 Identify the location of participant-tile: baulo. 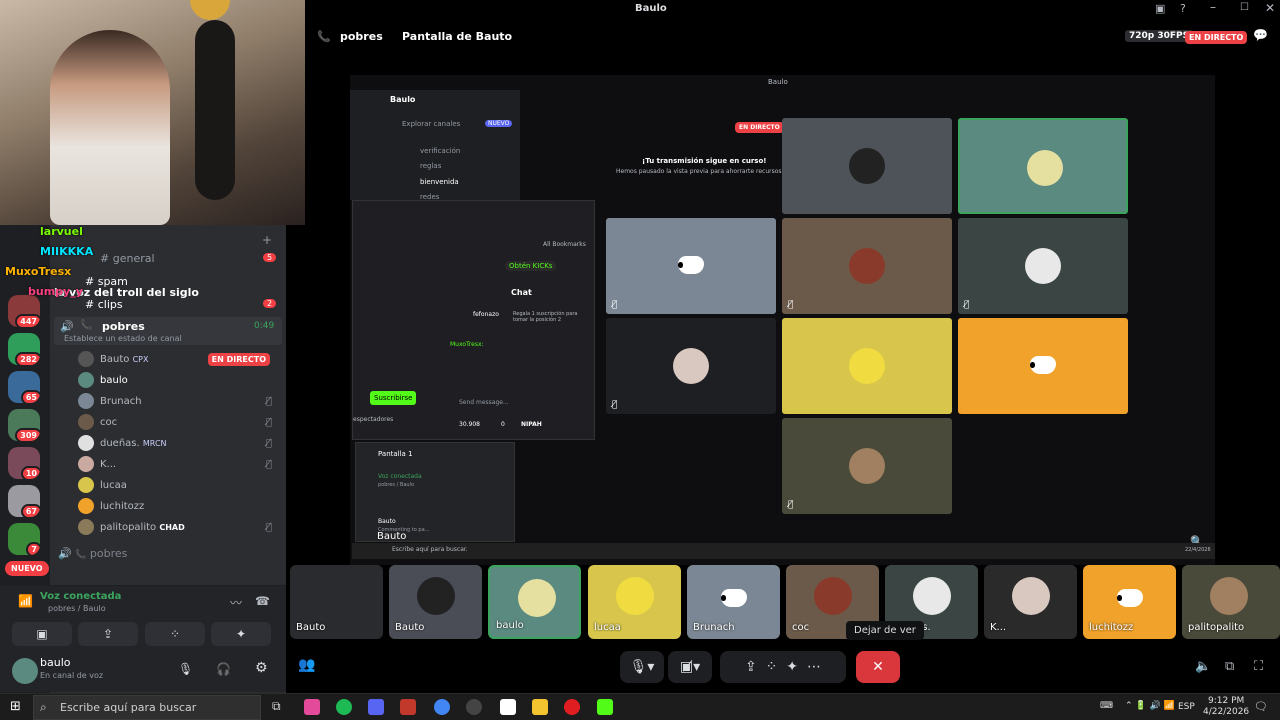
(534, 602).